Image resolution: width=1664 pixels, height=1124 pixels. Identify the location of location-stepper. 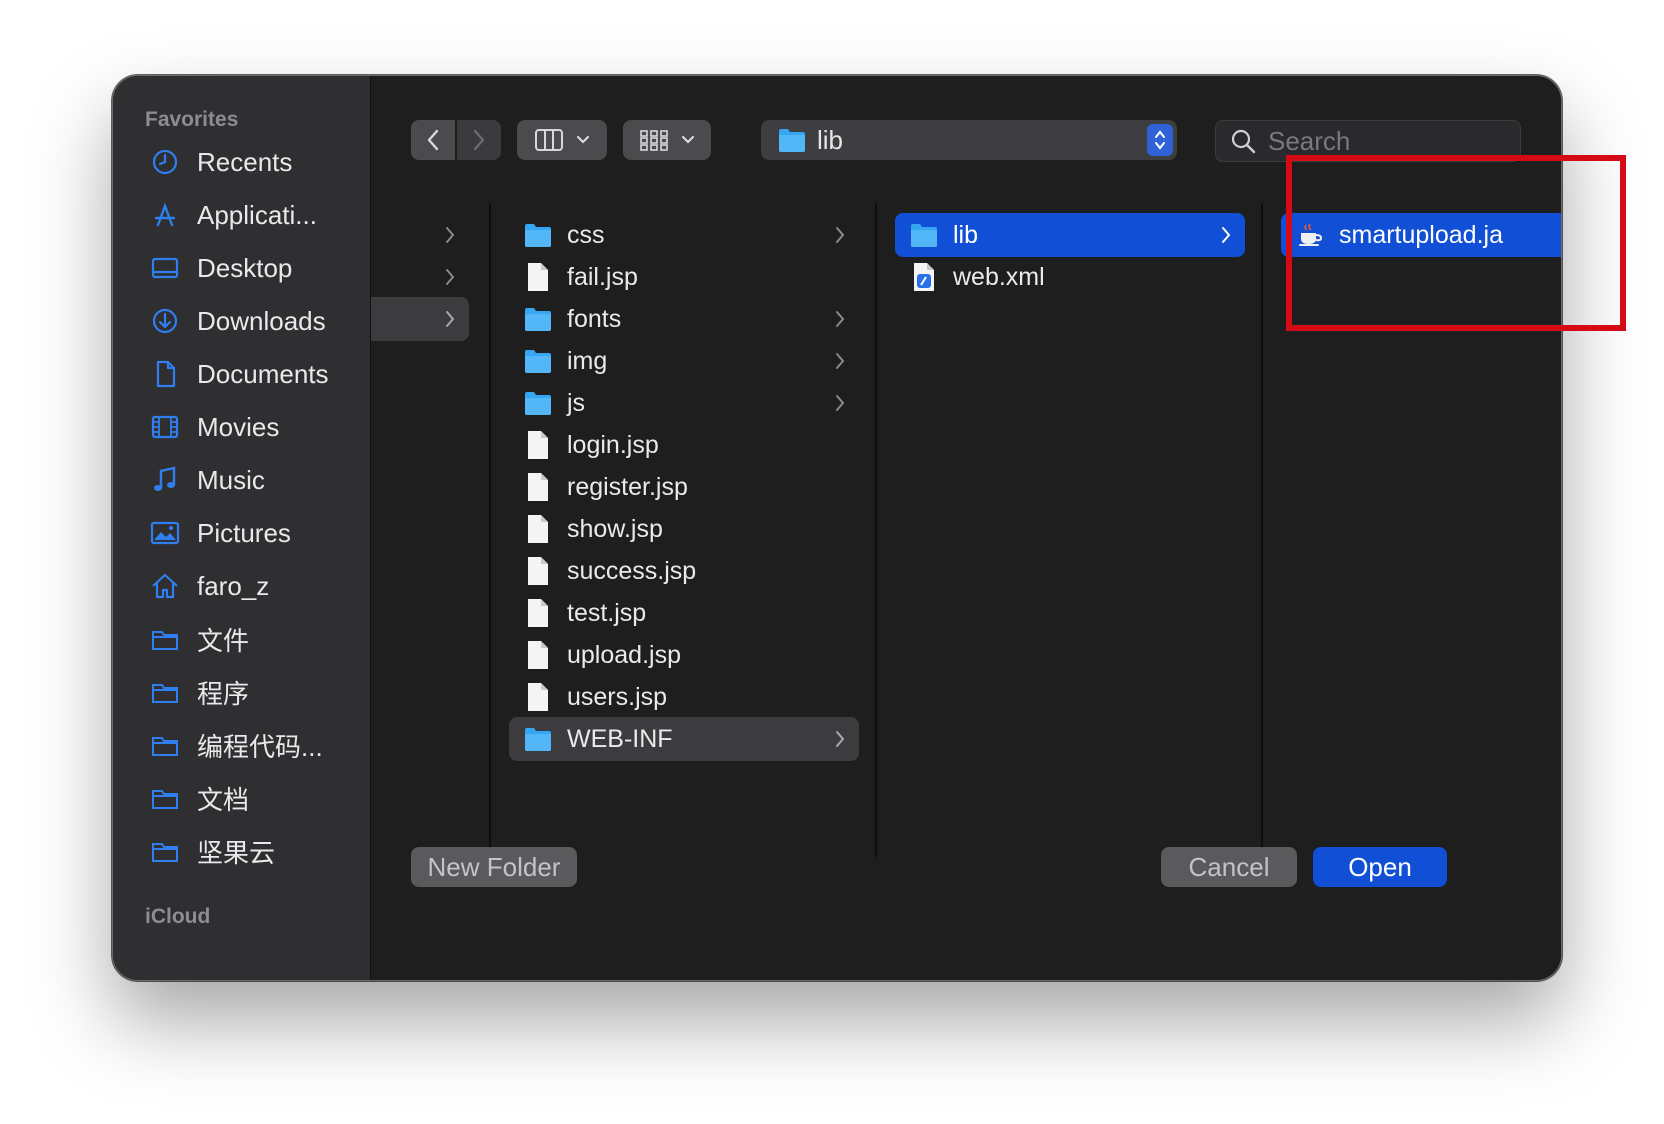
(1160, 140).